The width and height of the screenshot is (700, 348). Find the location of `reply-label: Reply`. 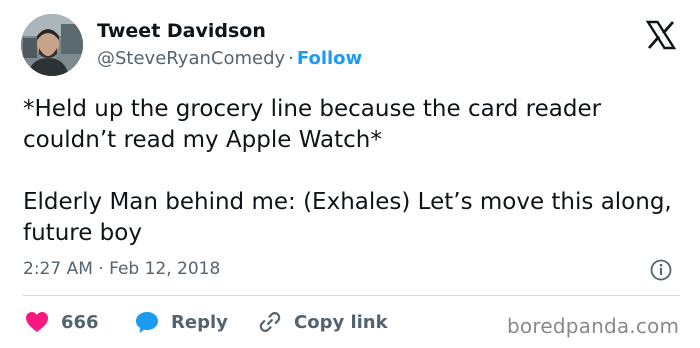

reply-label: Reply is located at coordinates (199, 322).